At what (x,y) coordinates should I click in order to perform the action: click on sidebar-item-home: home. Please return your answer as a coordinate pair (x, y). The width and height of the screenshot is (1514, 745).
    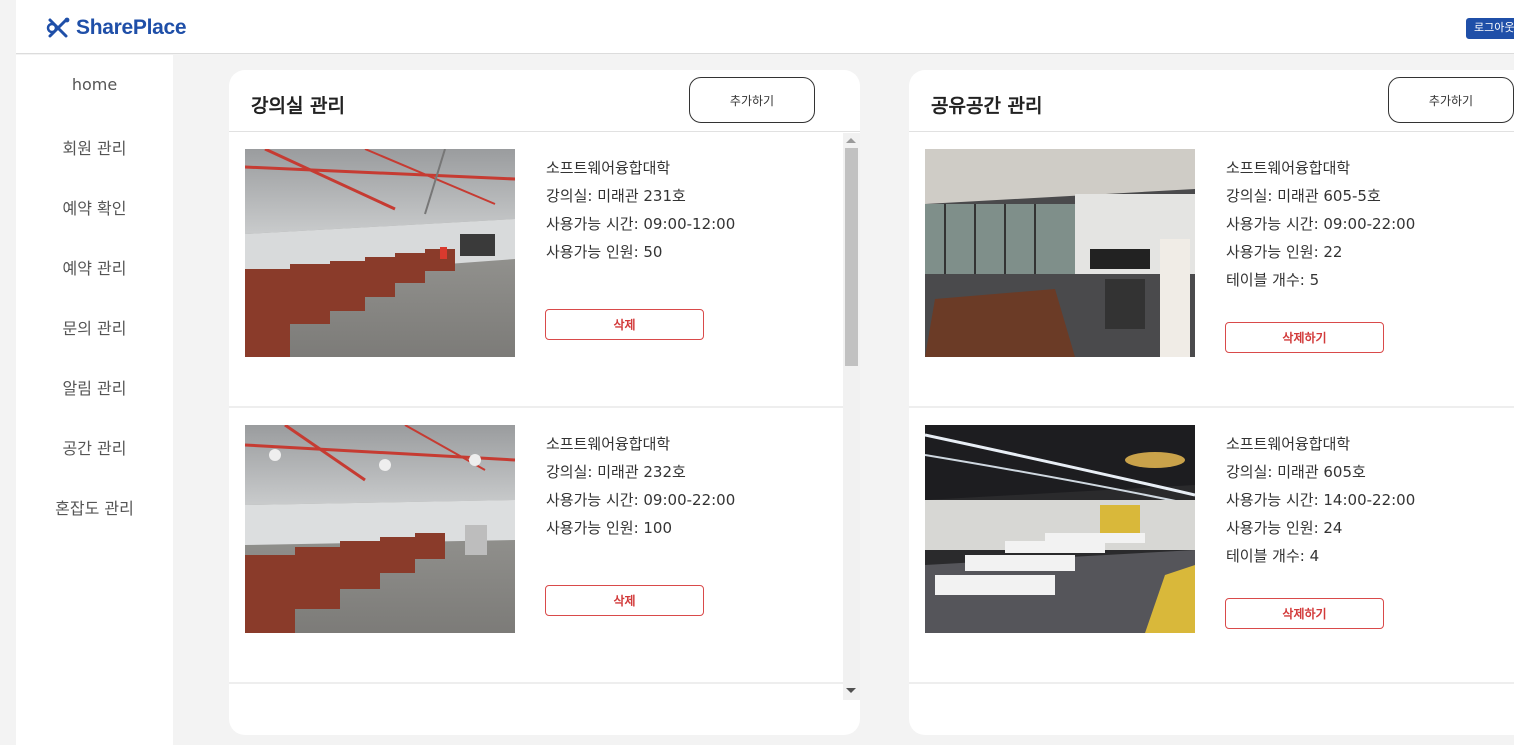
    Looking at the image, I should click on (94, 84).